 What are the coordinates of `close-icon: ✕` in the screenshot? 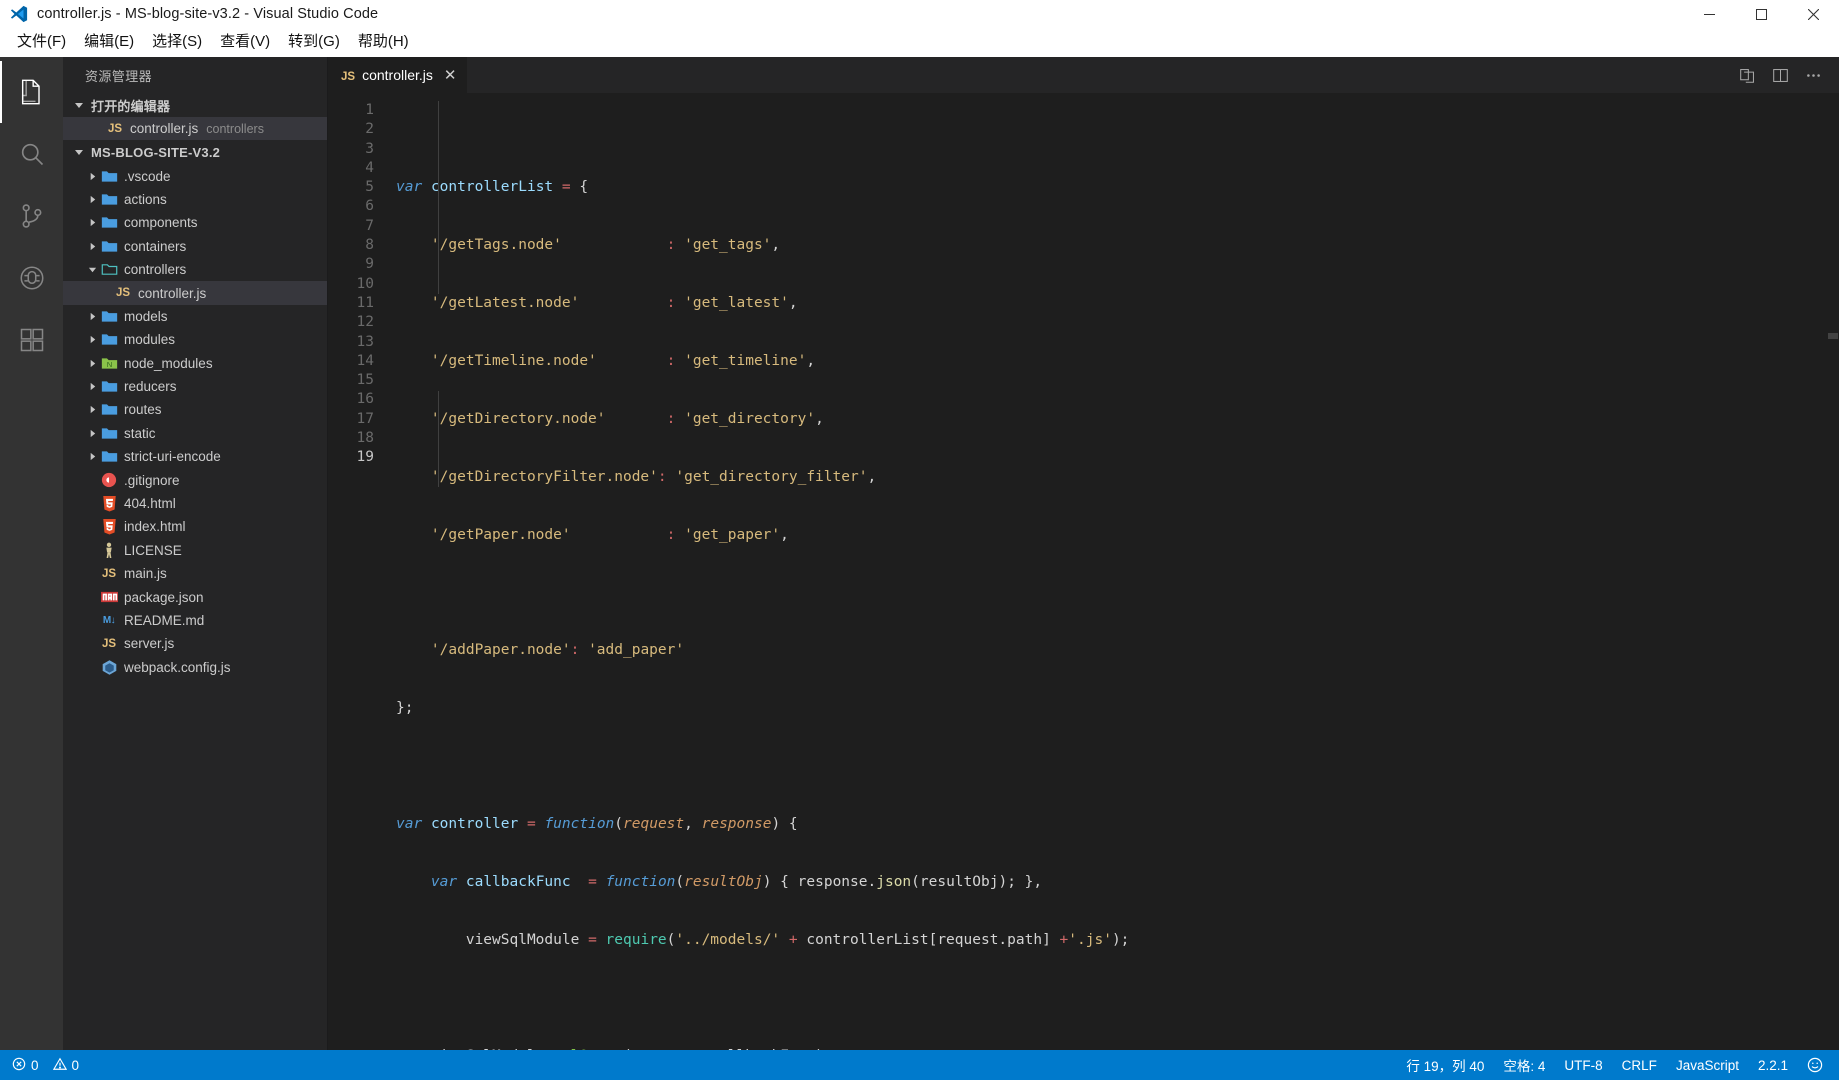 It's located at (450, 75).